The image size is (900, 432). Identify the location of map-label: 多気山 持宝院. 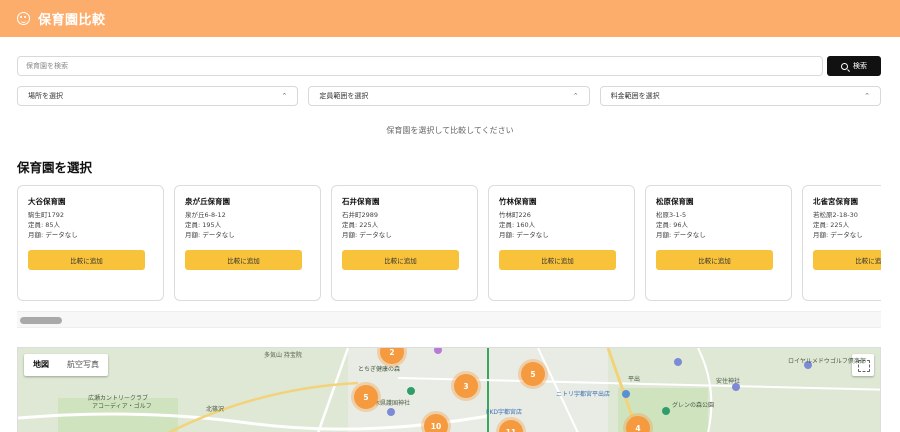
(283, 355).